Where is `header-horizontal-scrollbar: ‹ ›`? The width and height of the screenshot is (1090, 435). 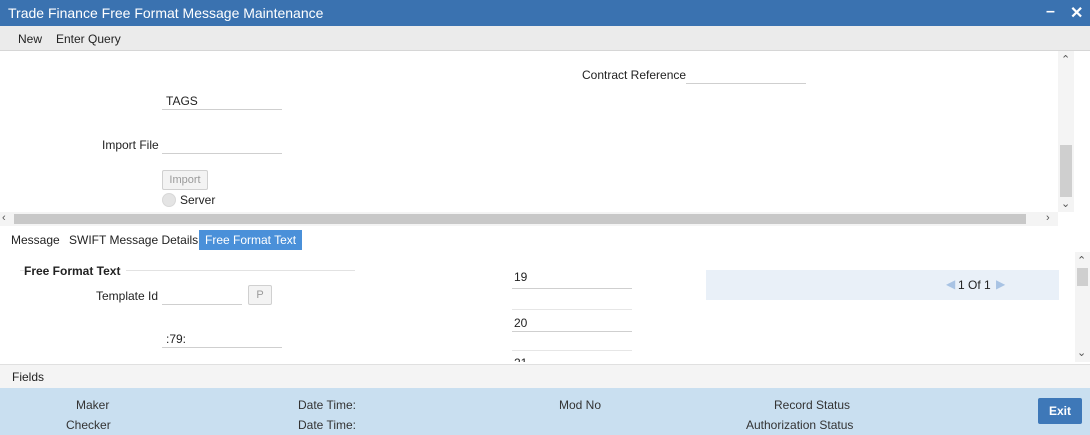
header-horizontal-scrollbar: ‹ › is located at coordinates (529, 219).